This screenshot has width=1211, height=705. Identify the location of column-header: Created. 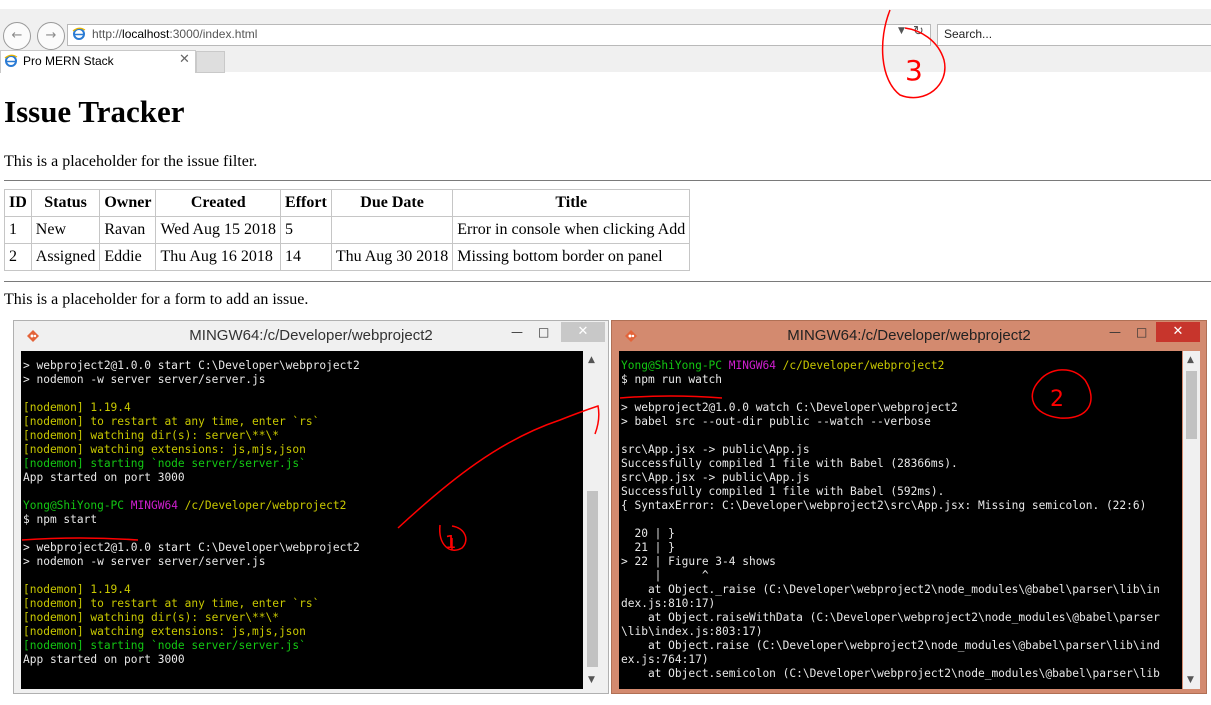
(218, 203).